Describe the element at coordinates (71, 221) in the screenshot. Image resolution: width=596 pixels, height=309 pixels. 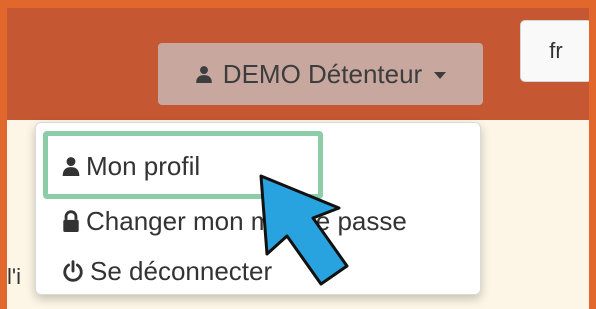
I see `lock-icon` at that location.